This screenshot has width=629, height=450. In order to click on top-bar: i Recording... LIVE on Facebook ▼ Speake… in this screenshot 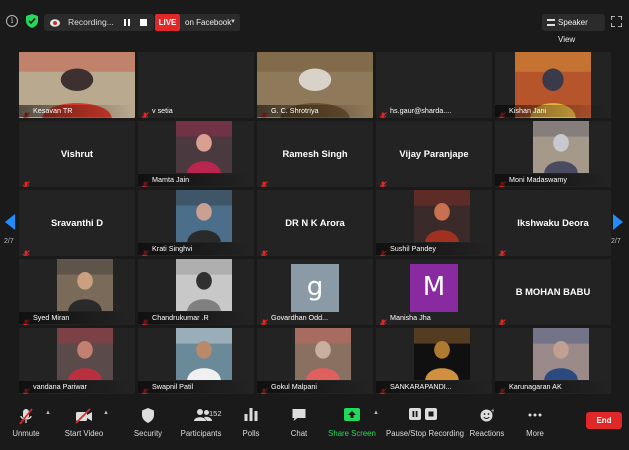, I will do `click(314, 22)`.